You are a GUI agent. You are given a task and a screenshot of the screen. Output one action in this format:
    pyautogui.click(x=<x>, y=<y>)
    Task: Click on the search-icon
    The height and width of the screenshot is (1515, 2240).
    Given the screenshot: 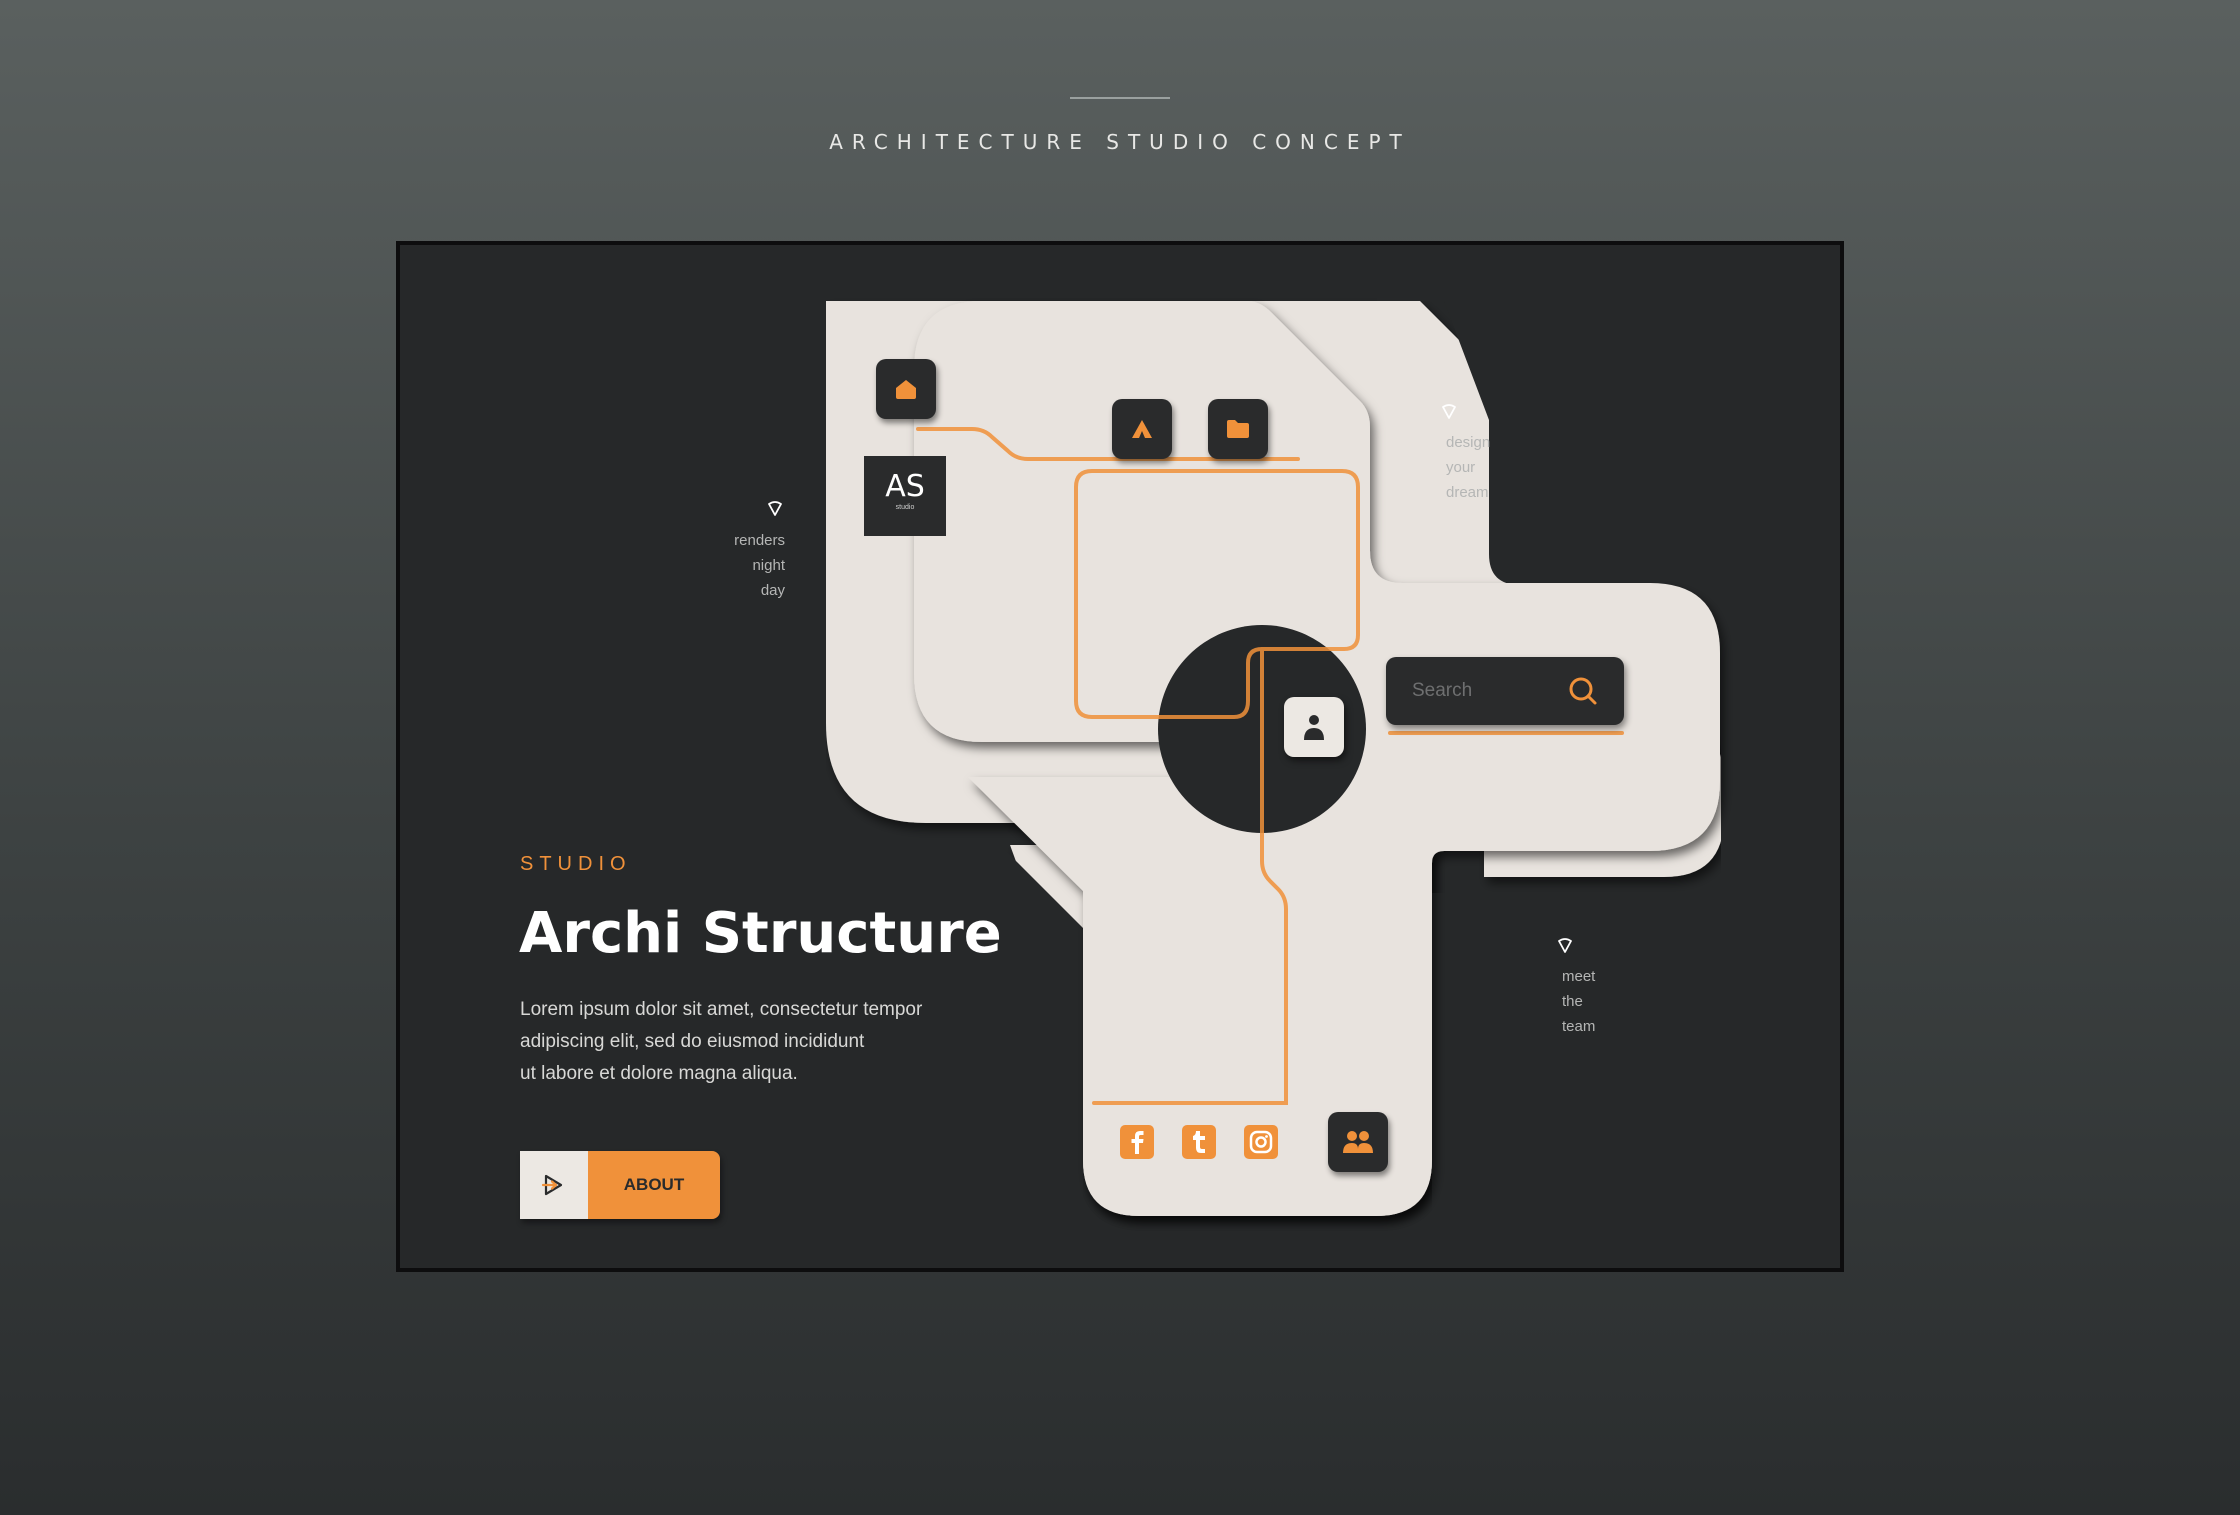 What is the action you would take?
    pyautogui.click(x=1583, y=691)
    